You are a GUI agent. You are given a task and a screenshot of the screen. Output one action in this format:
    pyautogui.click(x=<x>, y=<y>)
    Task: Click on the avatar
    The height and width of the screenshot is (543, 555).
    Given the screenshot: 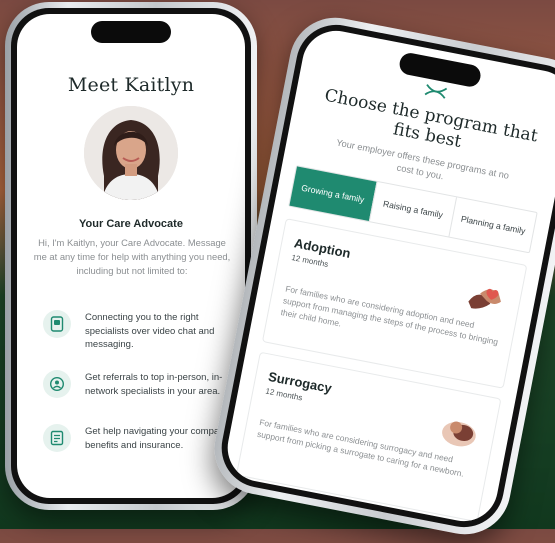 What is the action you would take?
    pyautogui.click(x=131, y=153)
    